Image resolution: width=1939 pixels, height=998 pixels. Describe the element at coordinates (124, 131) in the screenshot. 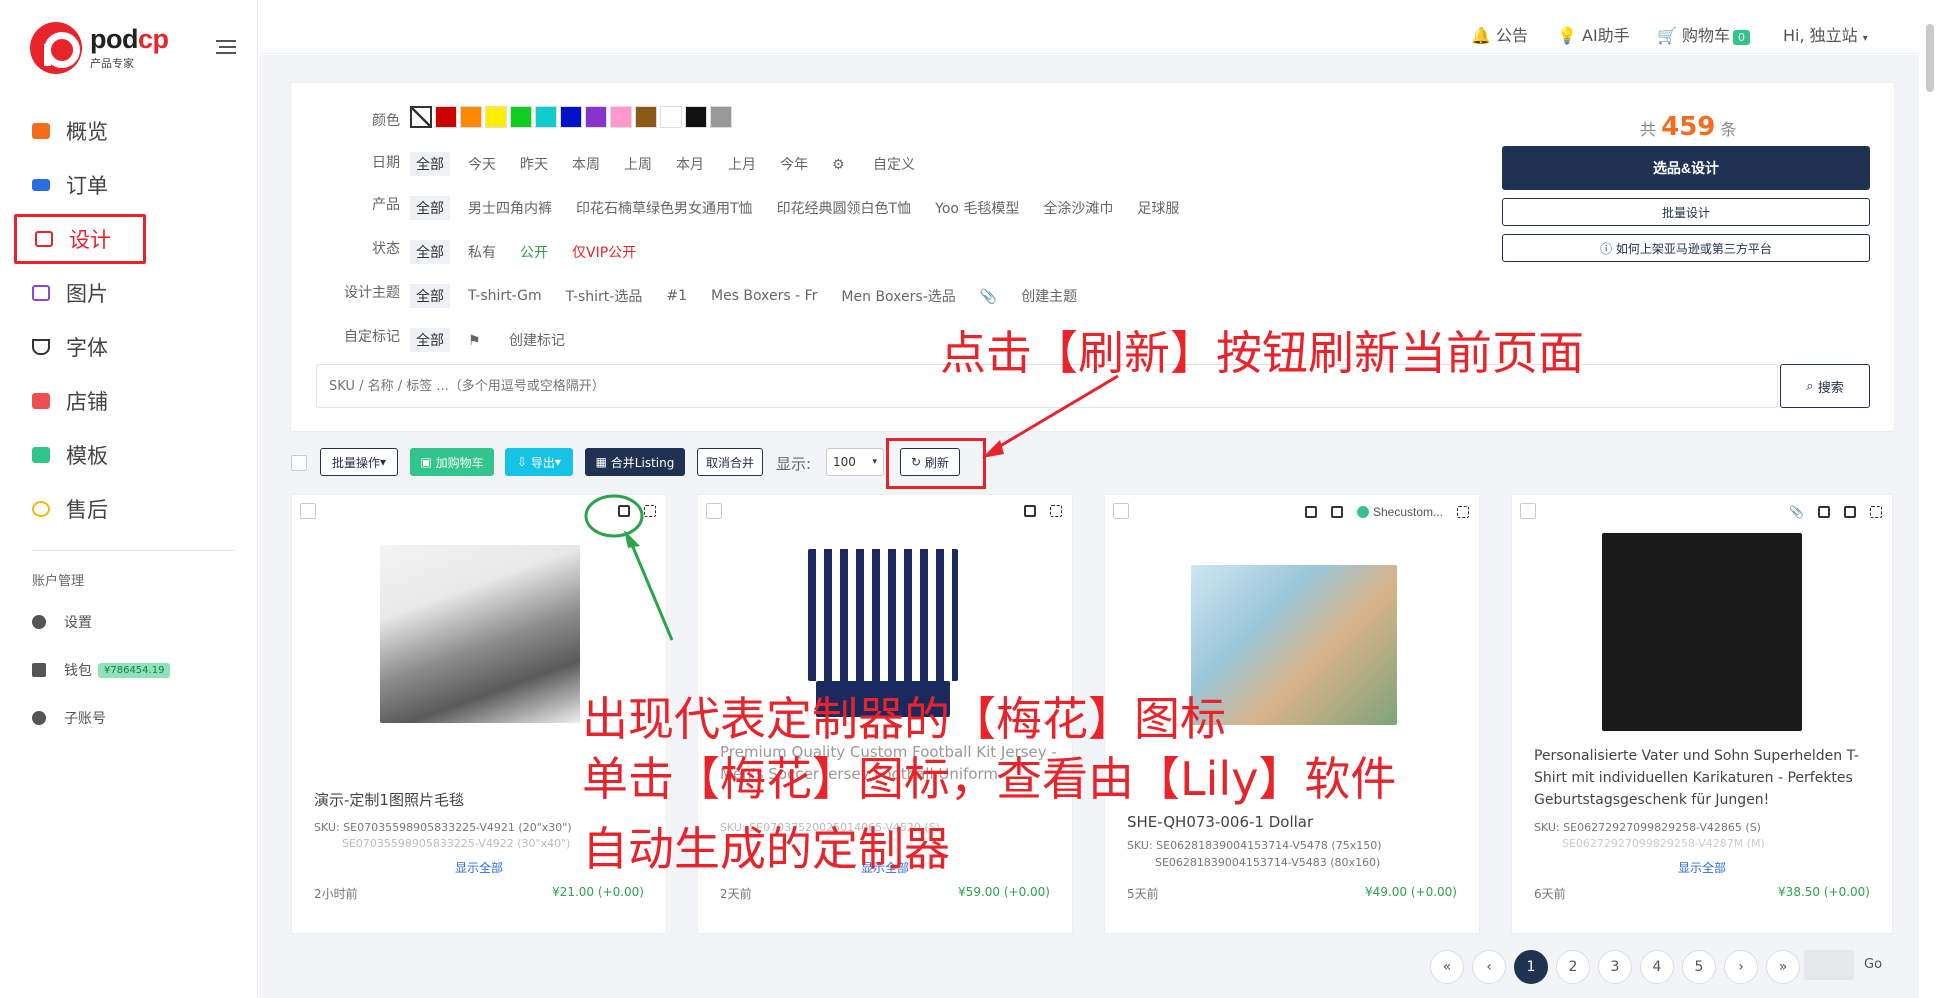

I see `nav-item-overview: 概览` at that location.